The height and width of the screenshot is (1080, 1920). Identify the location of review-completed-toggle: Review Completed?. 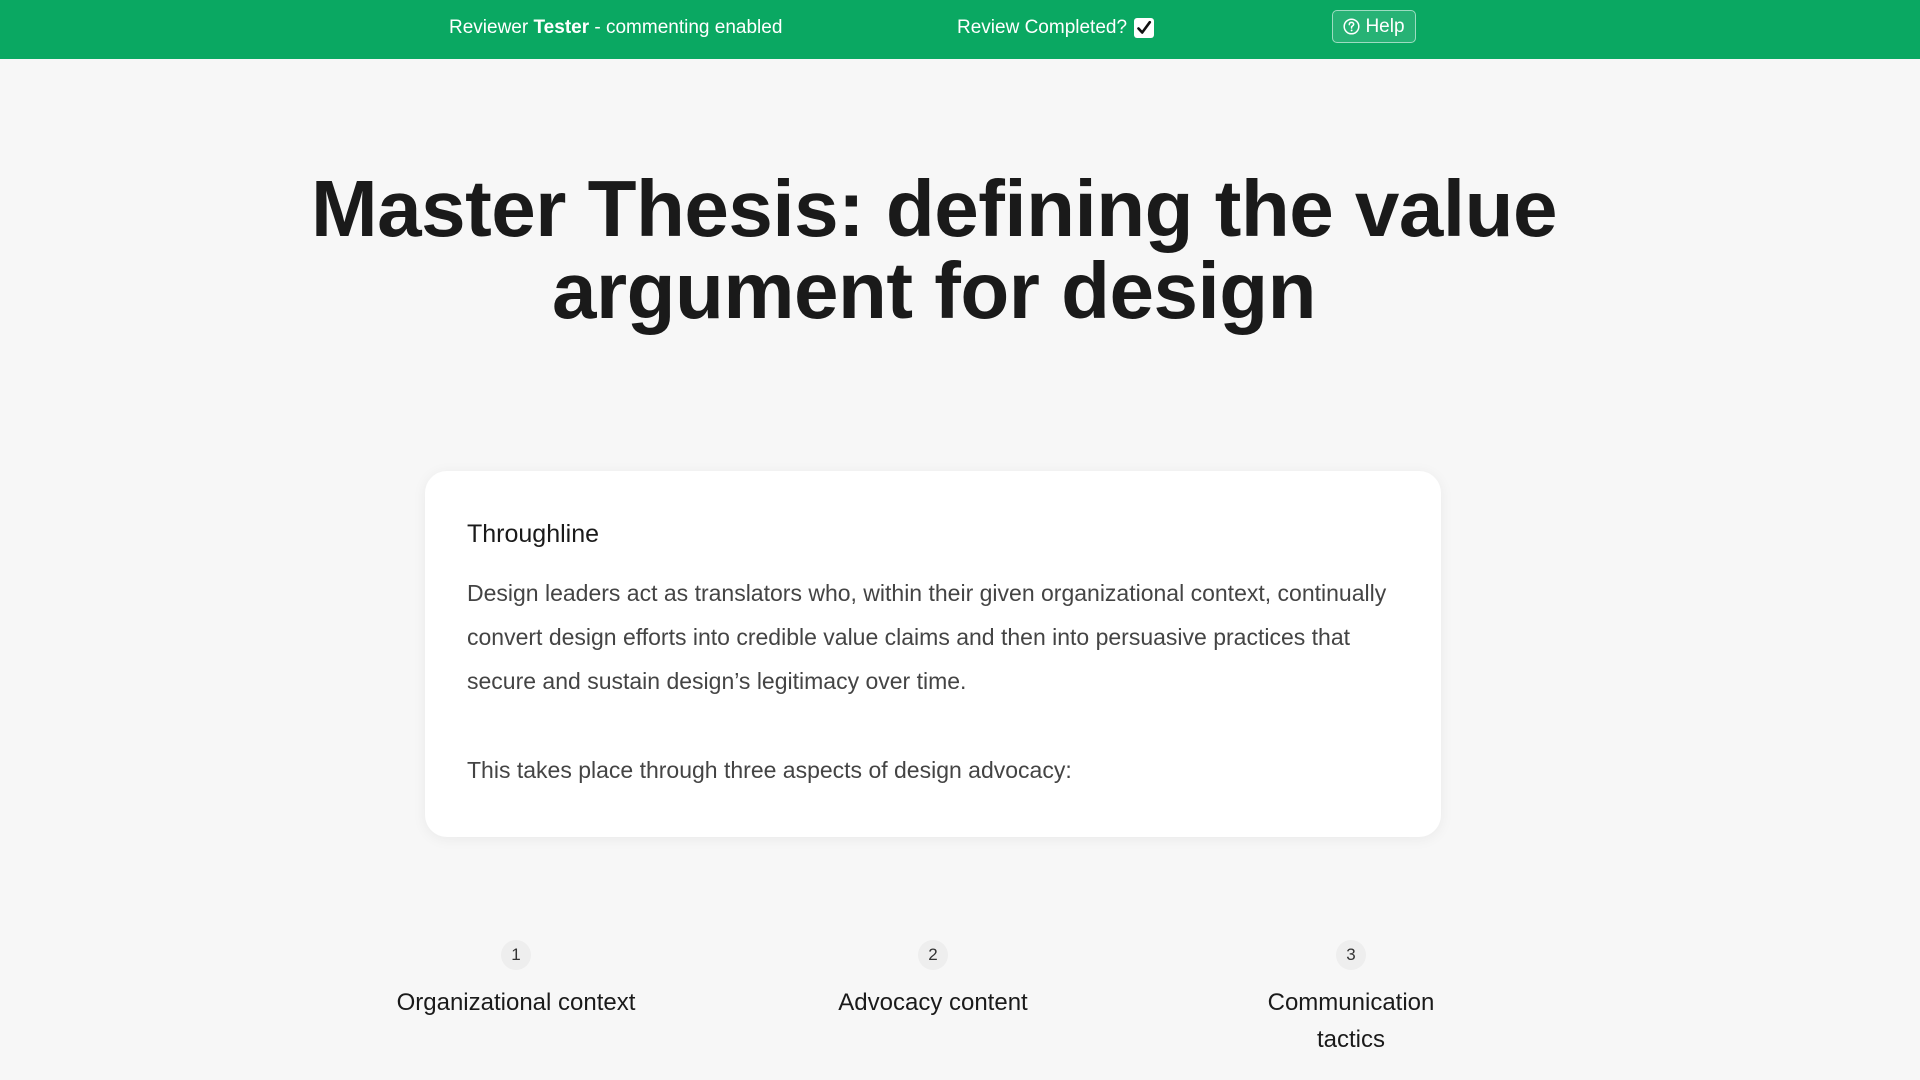
(1056, 28).